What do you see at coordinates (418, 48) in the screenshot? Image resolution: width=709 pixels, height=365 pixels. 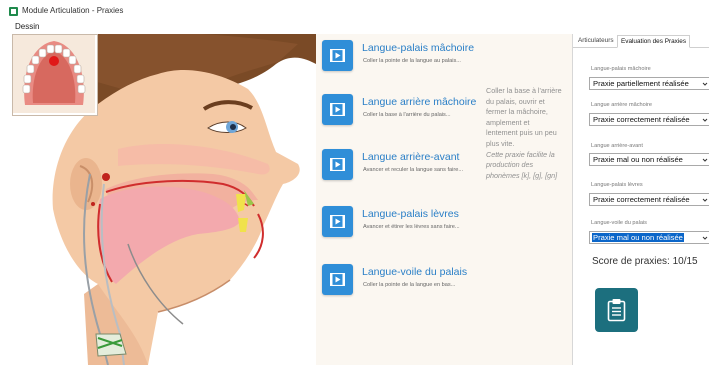 I see `exercise-title: Langue-palais mâchoire` at bounding box center [418, 48].